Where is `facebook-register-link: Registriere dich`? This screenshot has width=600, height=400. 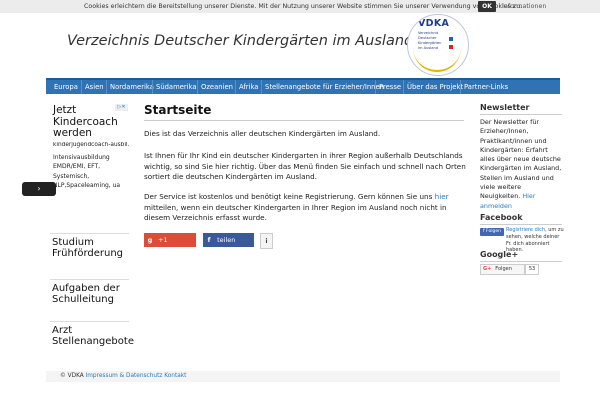
facebook-register-link: Registriere dich is located at coordinates (525, 230).